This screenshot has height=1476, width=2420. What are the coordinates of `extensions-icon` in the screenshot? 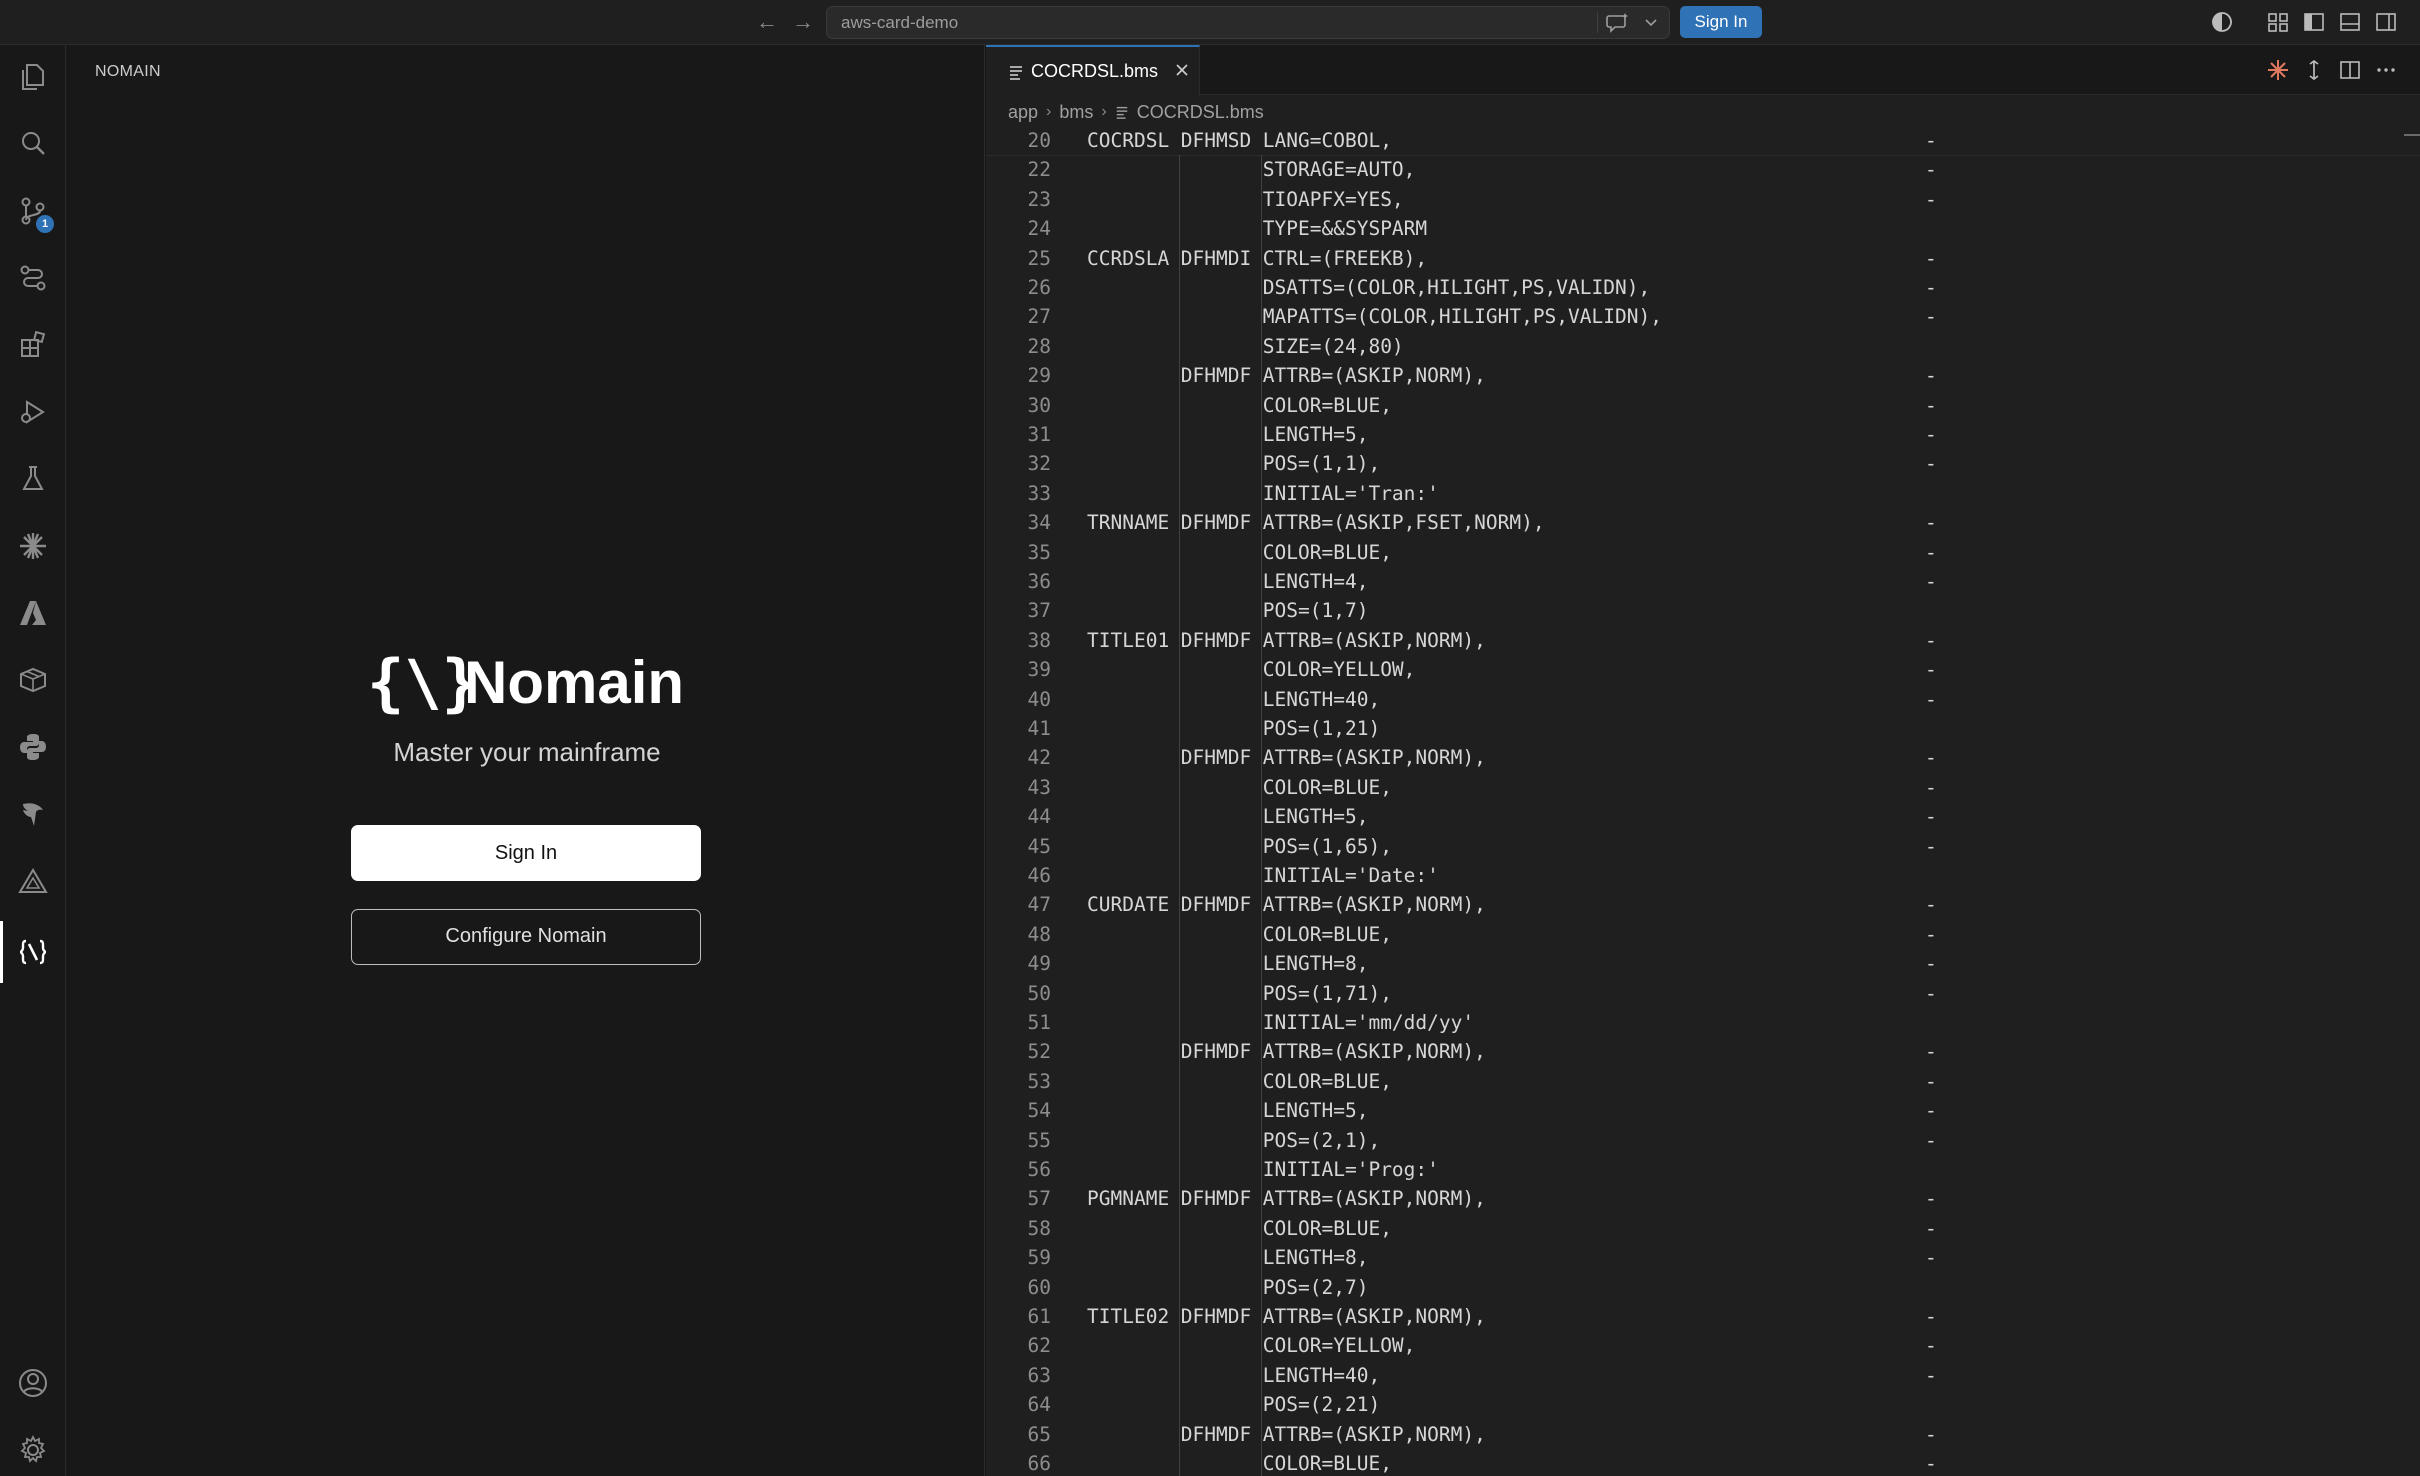 It's located at (33, 345).